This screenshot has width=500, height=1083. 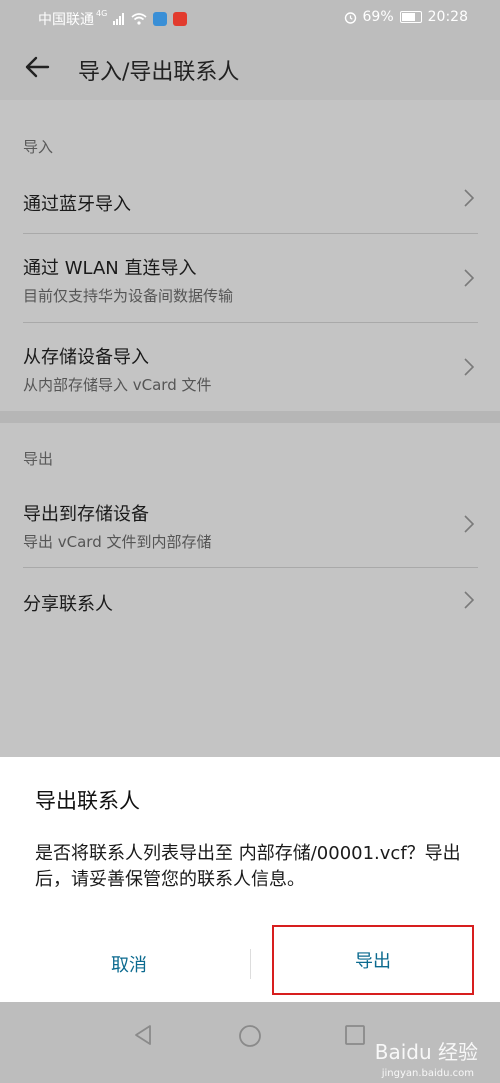 I want to click on import-section-header: 导入, so click(x=38, y=147).